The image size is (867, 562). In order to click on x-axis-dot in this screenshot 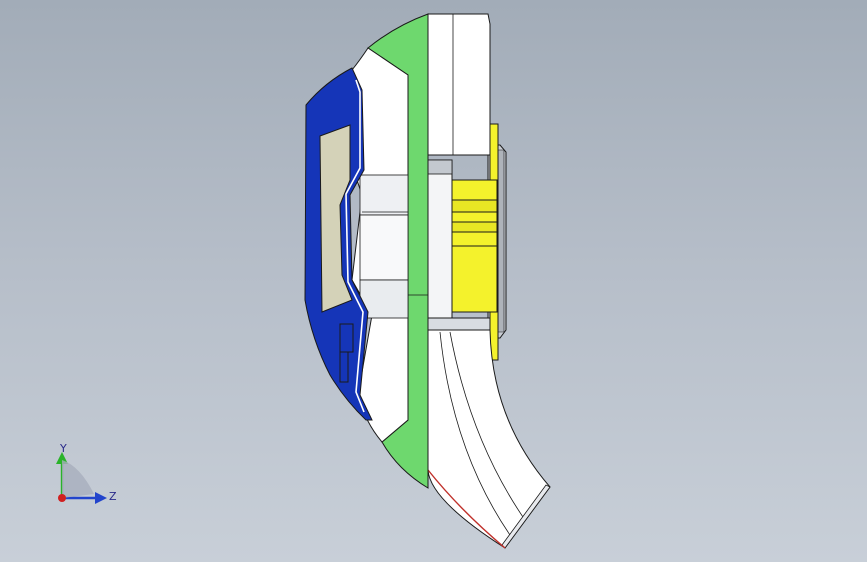, I will do `click(62, 498)`.